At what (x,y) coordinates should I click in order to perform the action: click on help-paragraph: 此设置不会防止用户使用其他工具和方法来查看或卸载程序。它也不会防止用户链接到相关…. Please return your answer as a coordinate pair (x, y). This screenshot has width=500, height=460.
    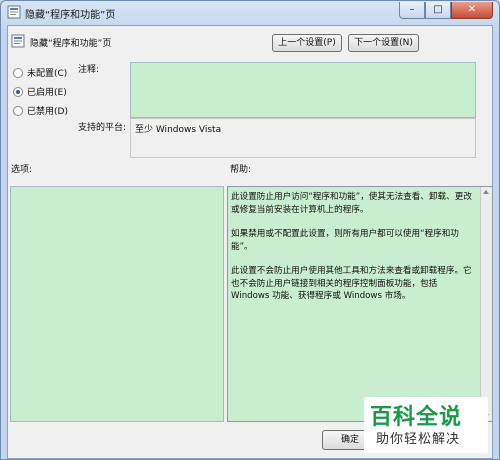
    Looking at the image, I should click on (351, 283).